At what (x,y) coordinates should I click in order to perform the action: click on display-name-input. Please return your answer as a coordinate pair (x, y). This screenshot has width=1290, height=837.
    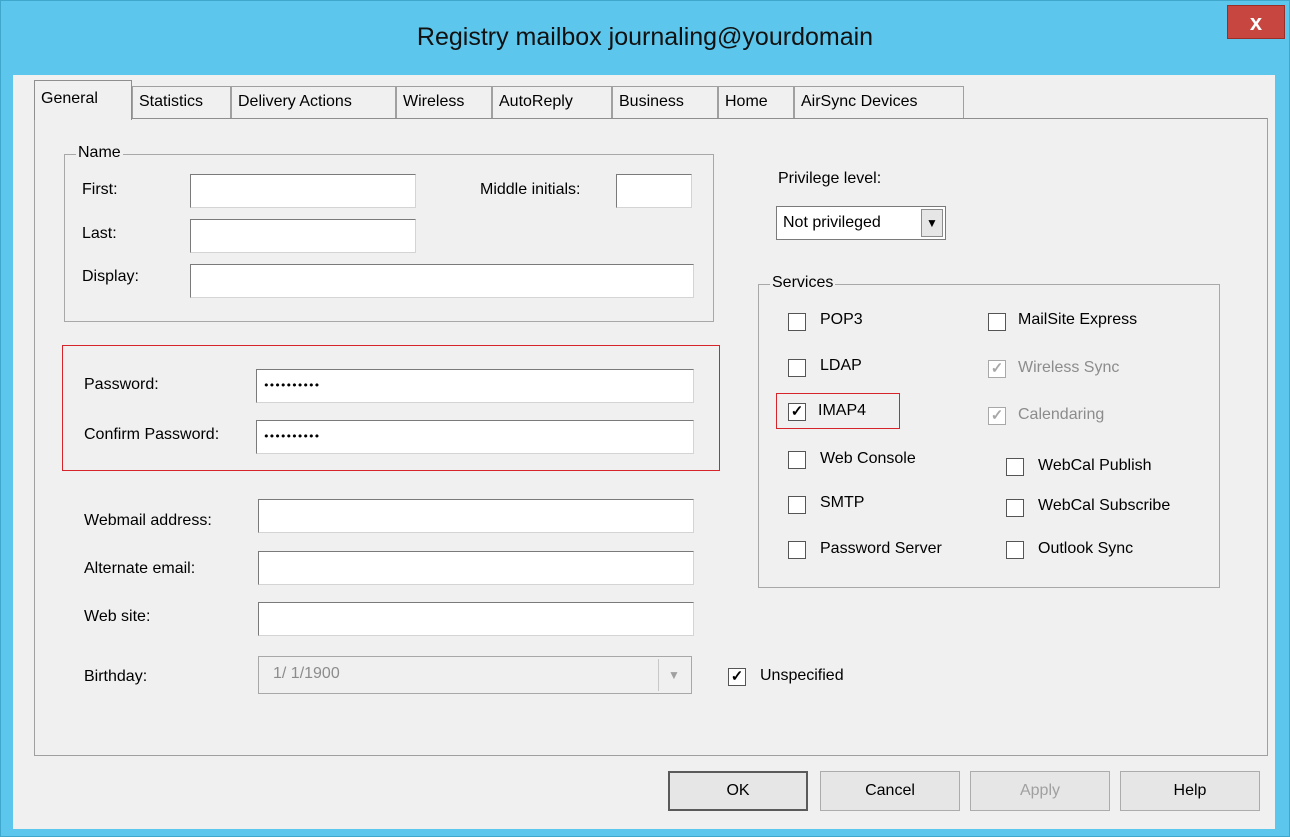
    Looking at the image, I should click on (442, 281).